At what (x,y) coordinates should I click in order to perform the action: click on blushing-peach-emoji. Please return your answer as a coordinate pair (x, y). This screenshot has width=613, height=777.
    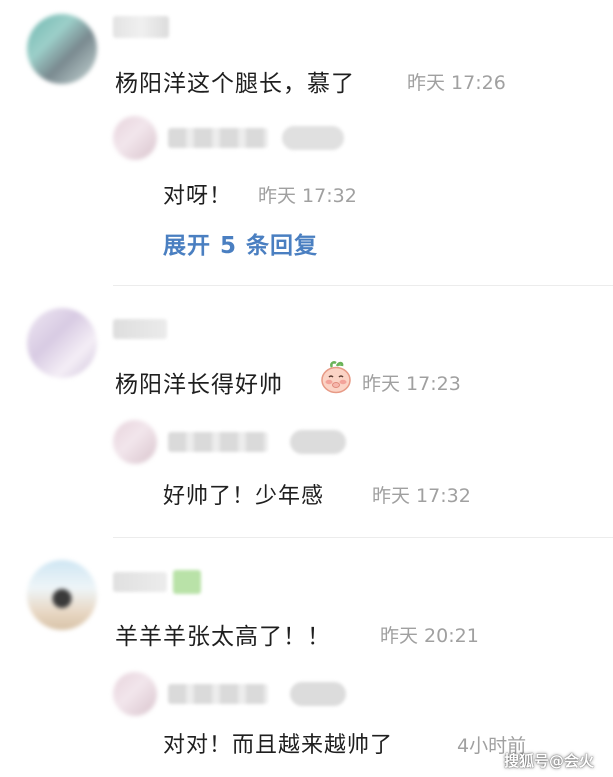
    Looking at the image, I should click on (336, 377).